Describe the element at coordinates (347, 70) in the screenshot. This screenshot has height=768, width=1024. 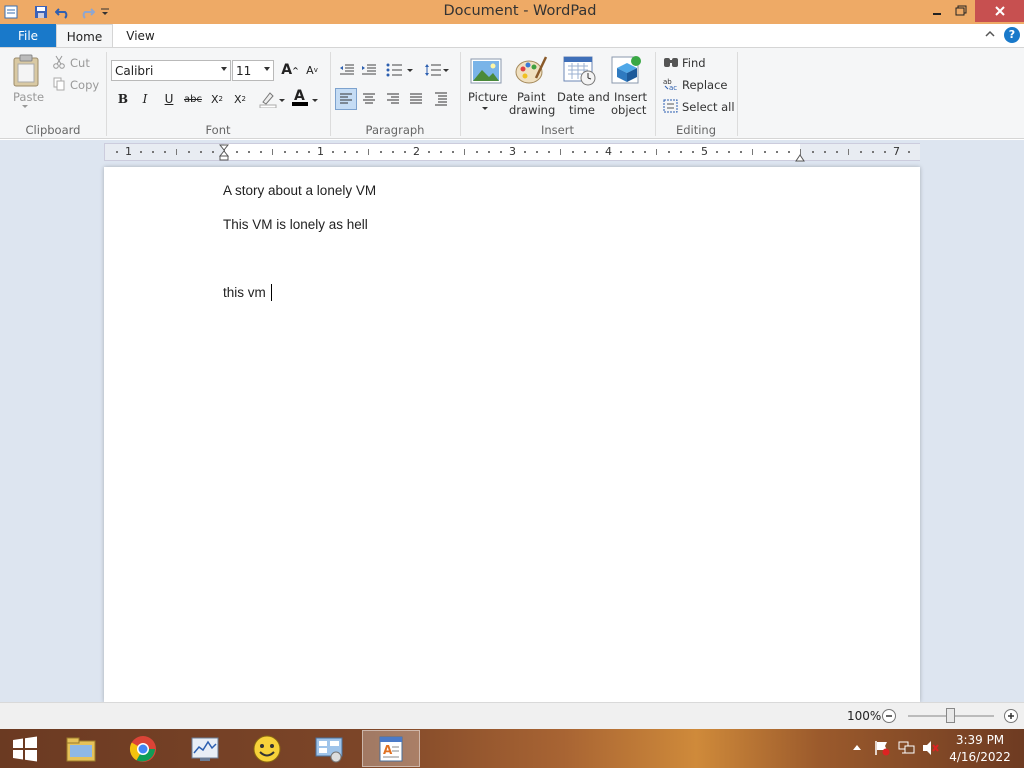
I see `decrease-indent-icon` at that location.